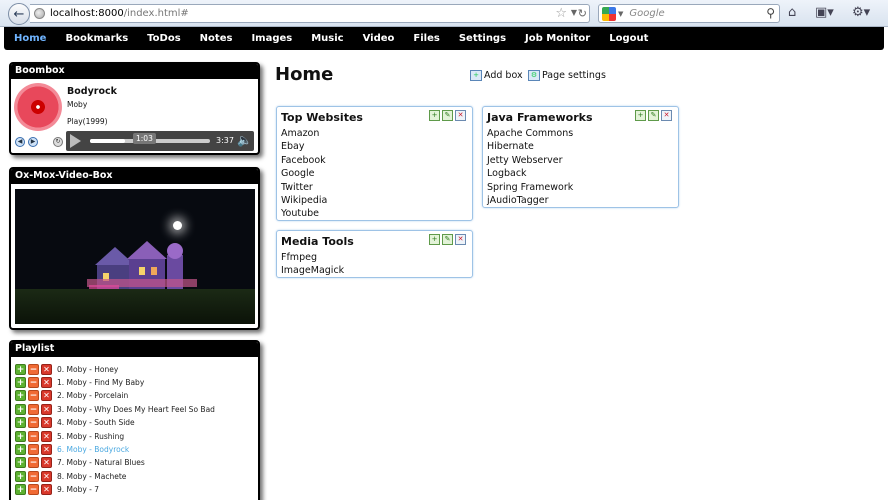 This screenshot has height=500, width=888. Describe the element at coordinates (33, 142) in the screenshot. I see `next-track-icon: ▶` at that location.